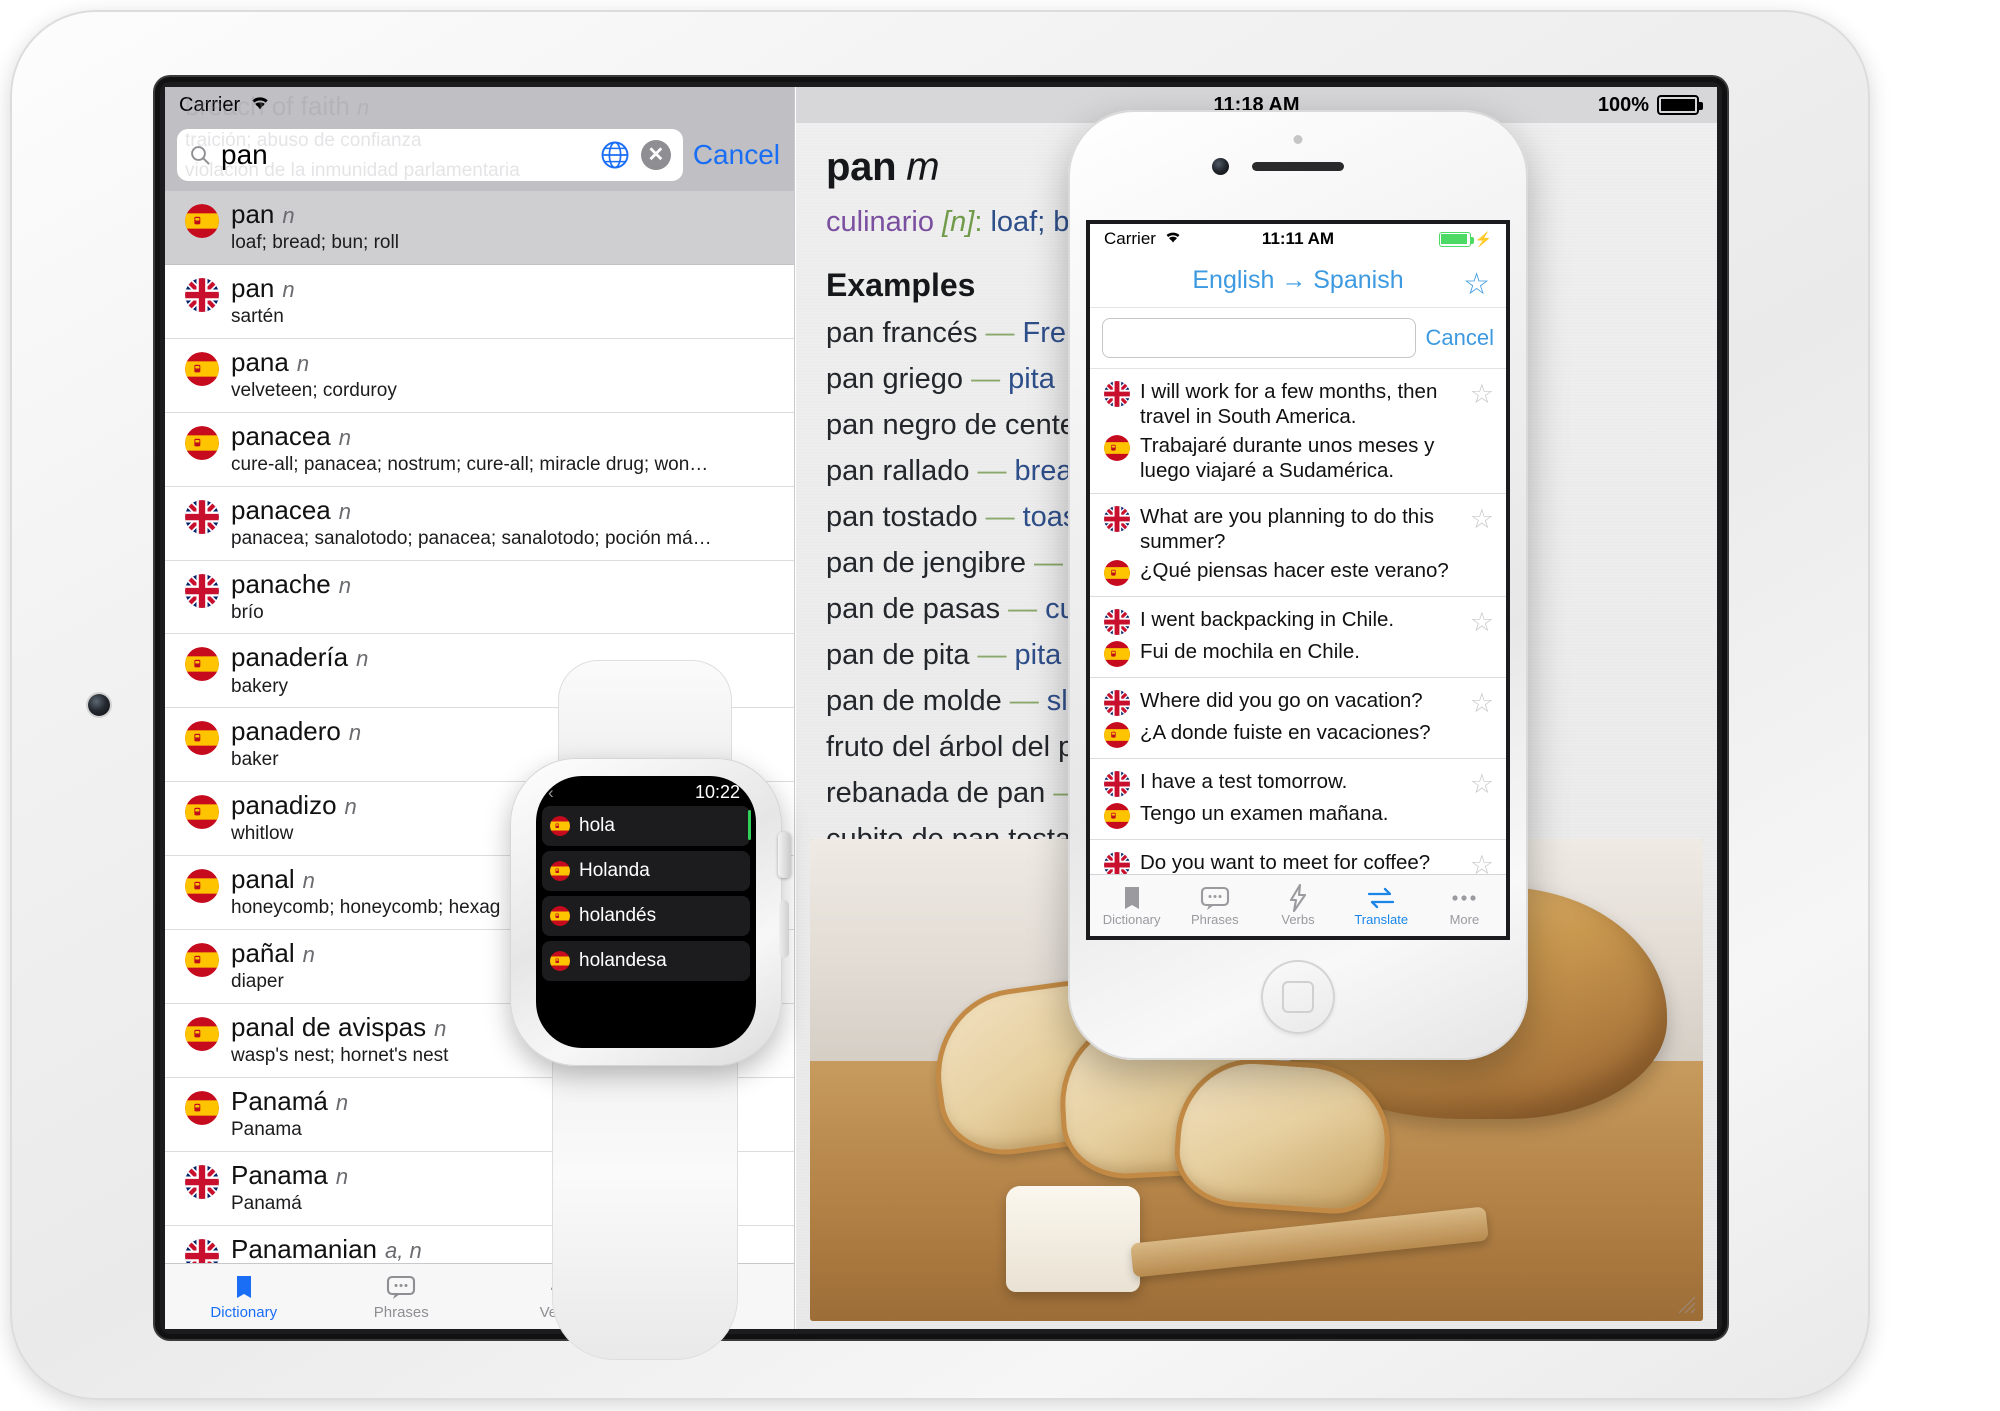  What do you see at coordinates (861, 167) in the screenshot?
I see `entry-headword-text: pan` at bounding box center [861, 167].